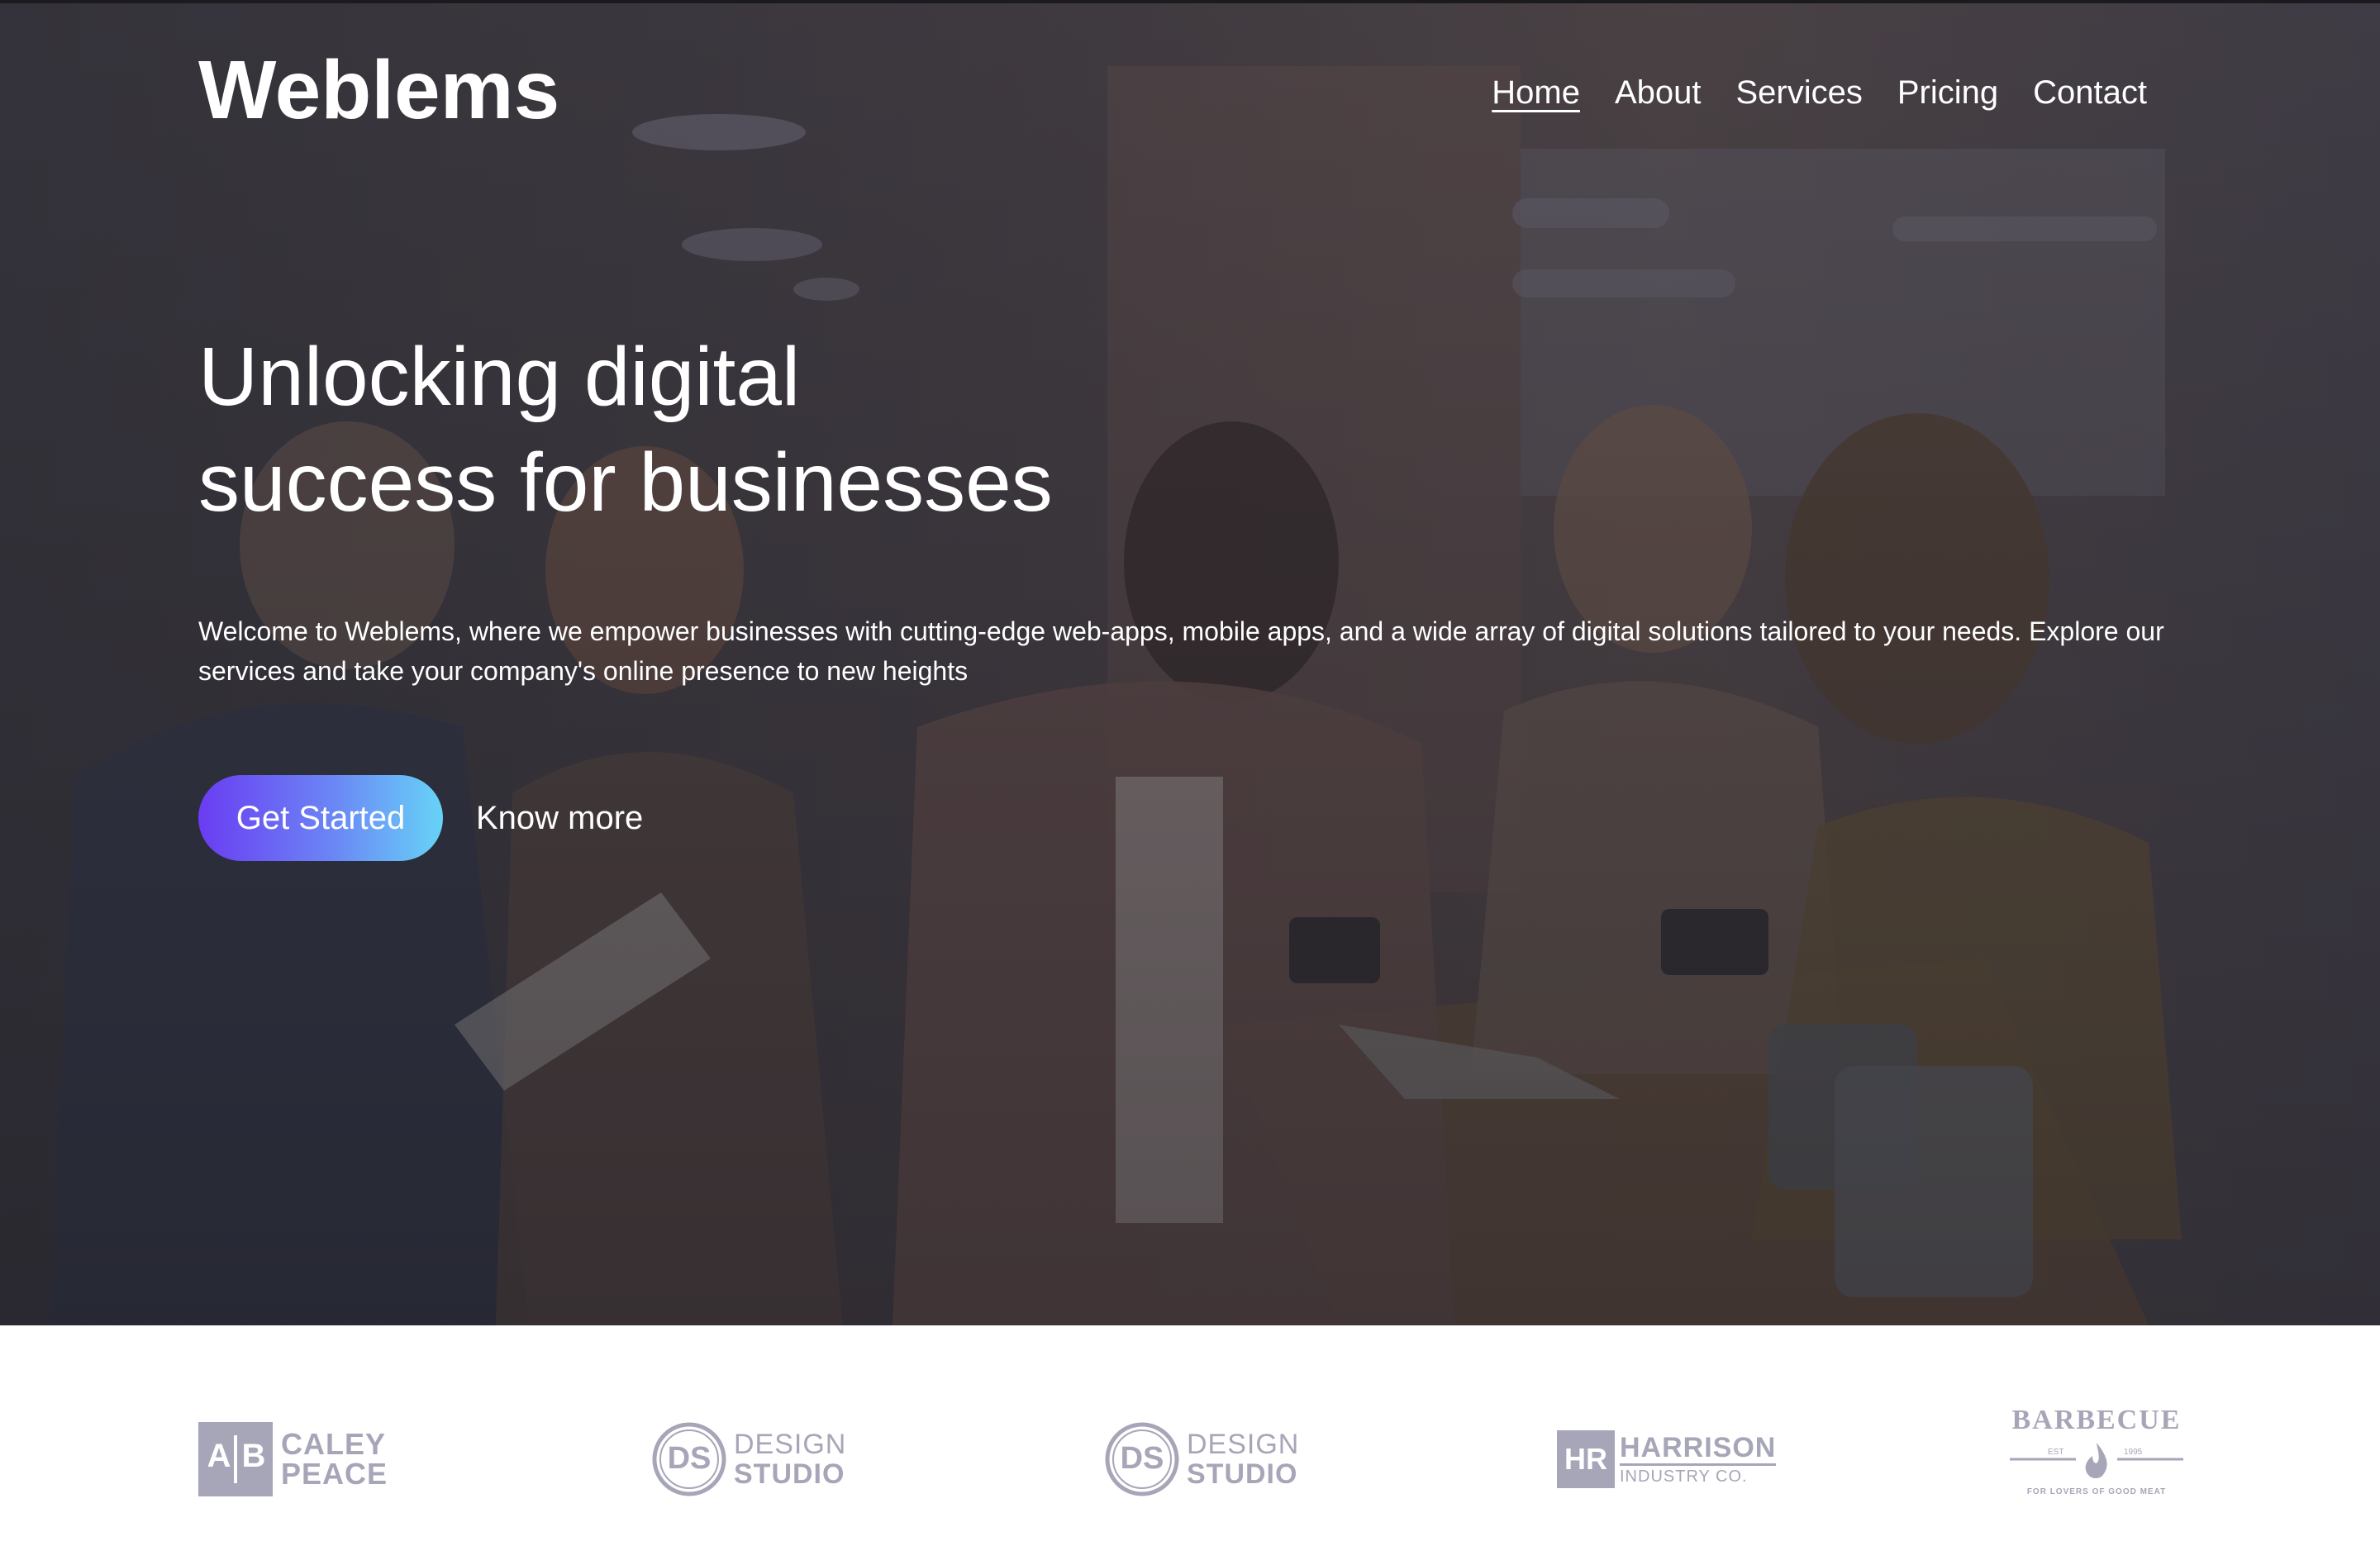  What do you see at coordinates (1658, 92) in the screenshot?
I see `nav-item-about: About` at bounding box center [1658, 92].